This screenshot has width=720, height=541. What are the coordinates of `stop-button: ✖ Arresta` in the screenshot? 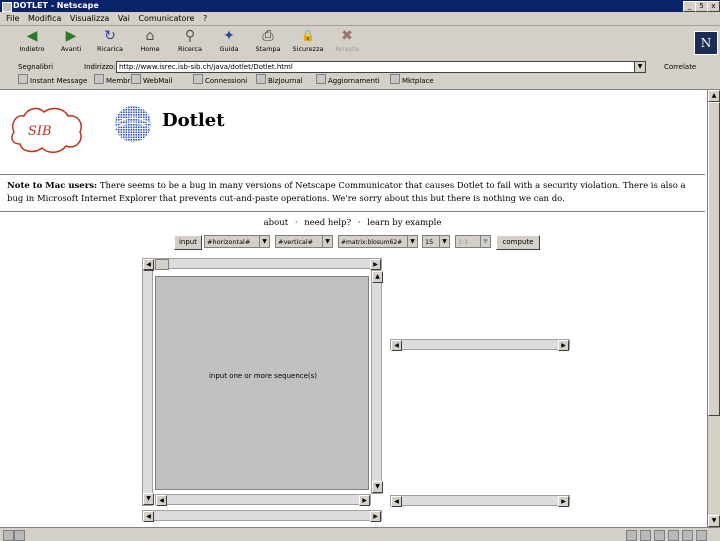 It's located at (347, 43).